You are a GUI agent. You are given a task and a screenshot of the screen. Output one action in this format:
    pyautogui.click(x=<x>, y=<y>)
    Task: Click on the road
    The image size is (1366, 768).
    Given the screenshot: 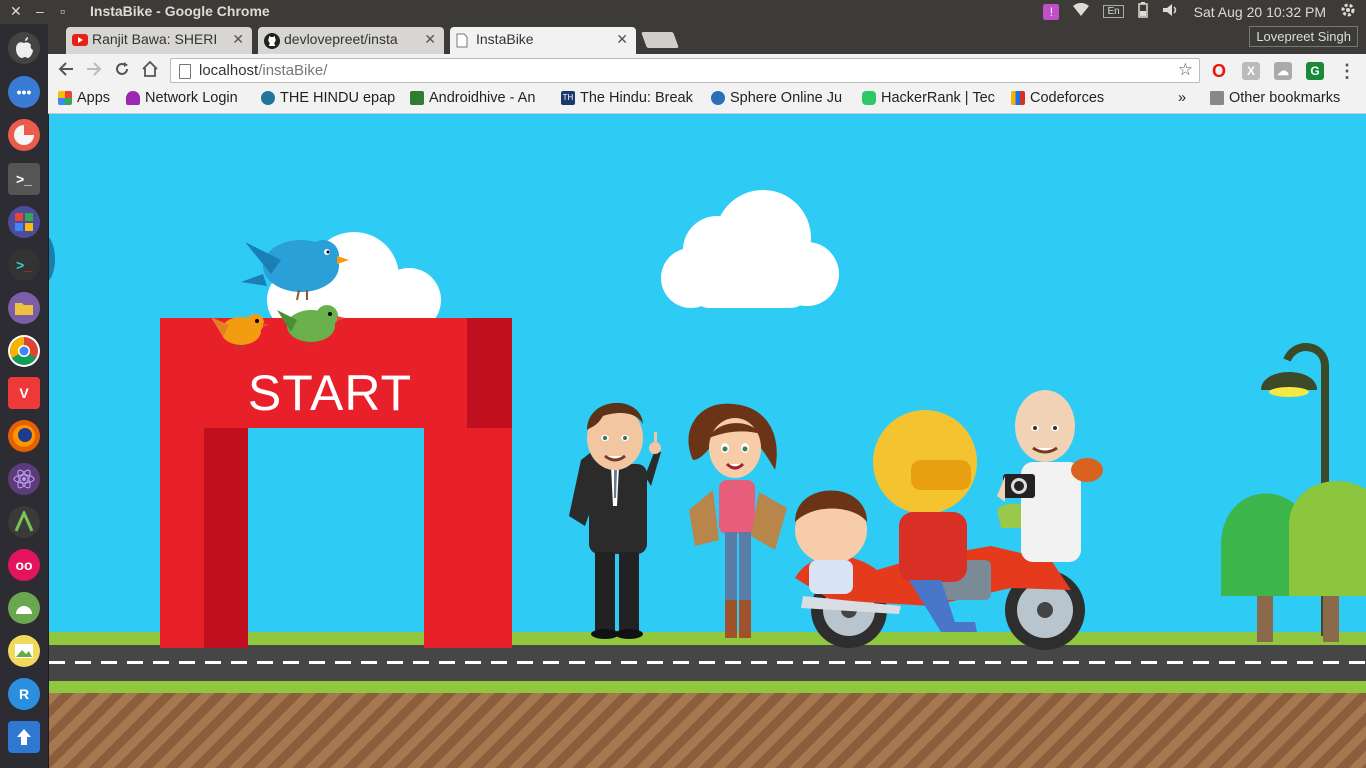 What is the action you would take?
    pyautogui.click(x=707, y=663)
    